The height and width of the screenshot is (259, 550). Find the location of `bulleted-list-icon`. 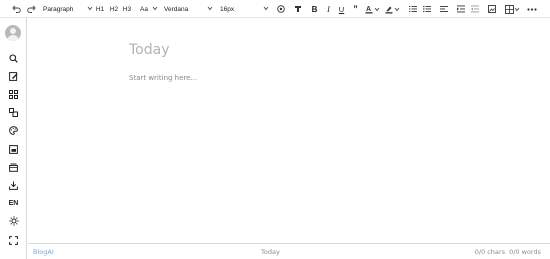

bulleted-list-icon is located at coordinates (426, 9).